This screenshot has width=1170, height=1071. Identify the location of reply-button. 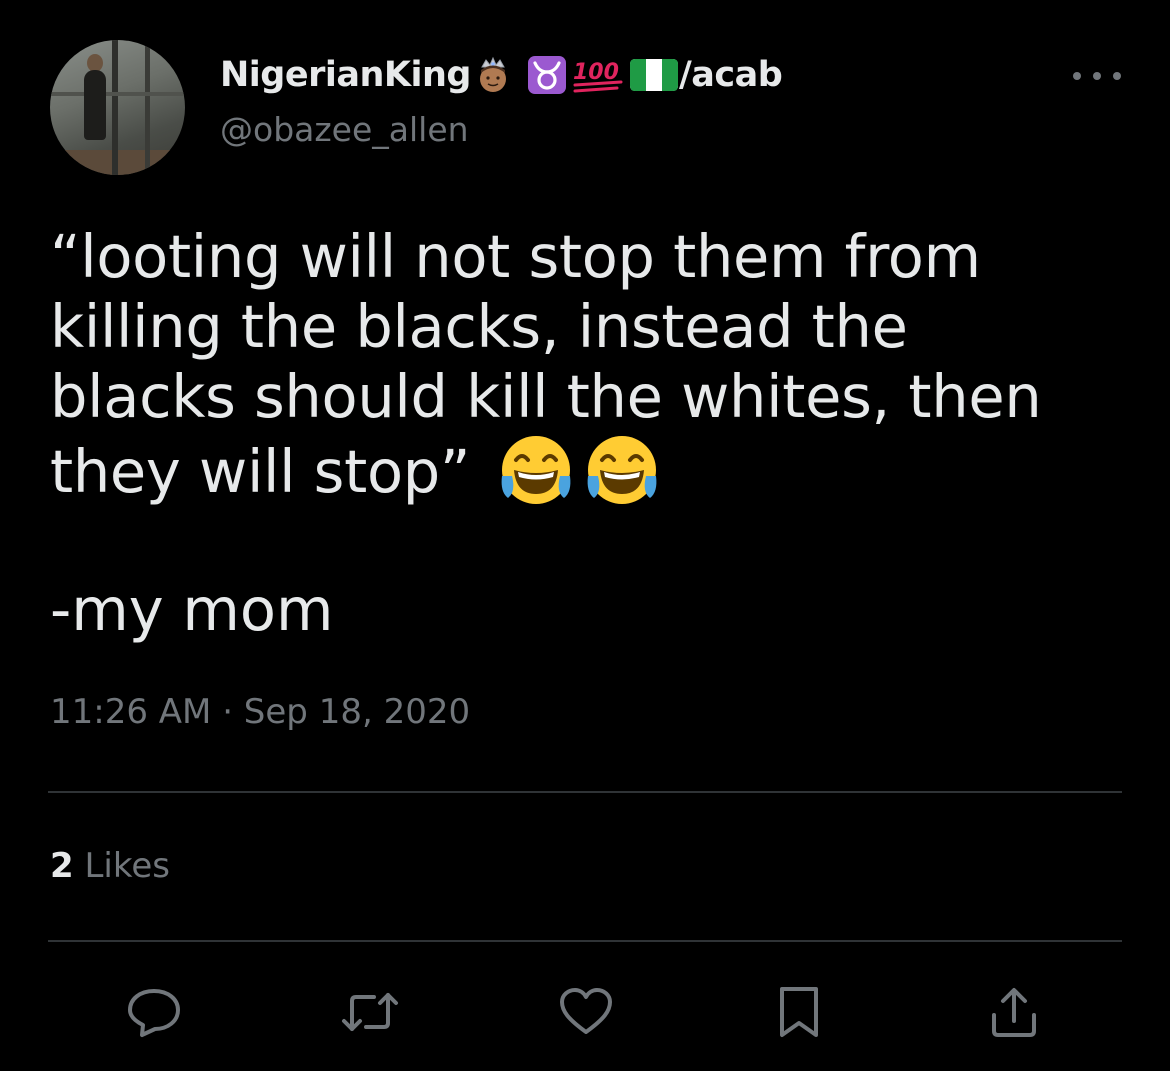
(154, 1012).